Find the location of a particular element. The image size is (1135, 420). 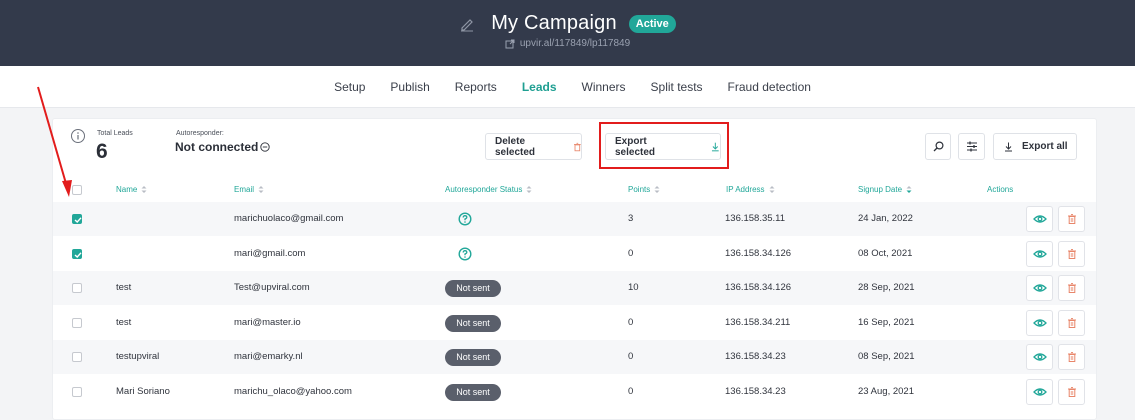

tab-leads: Leads is located at coordinates (539, 87).